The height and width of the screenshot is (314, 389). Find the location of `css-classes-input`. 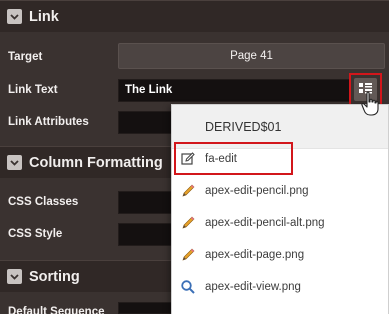

css-classes-input is located at coordinates (145, 202).